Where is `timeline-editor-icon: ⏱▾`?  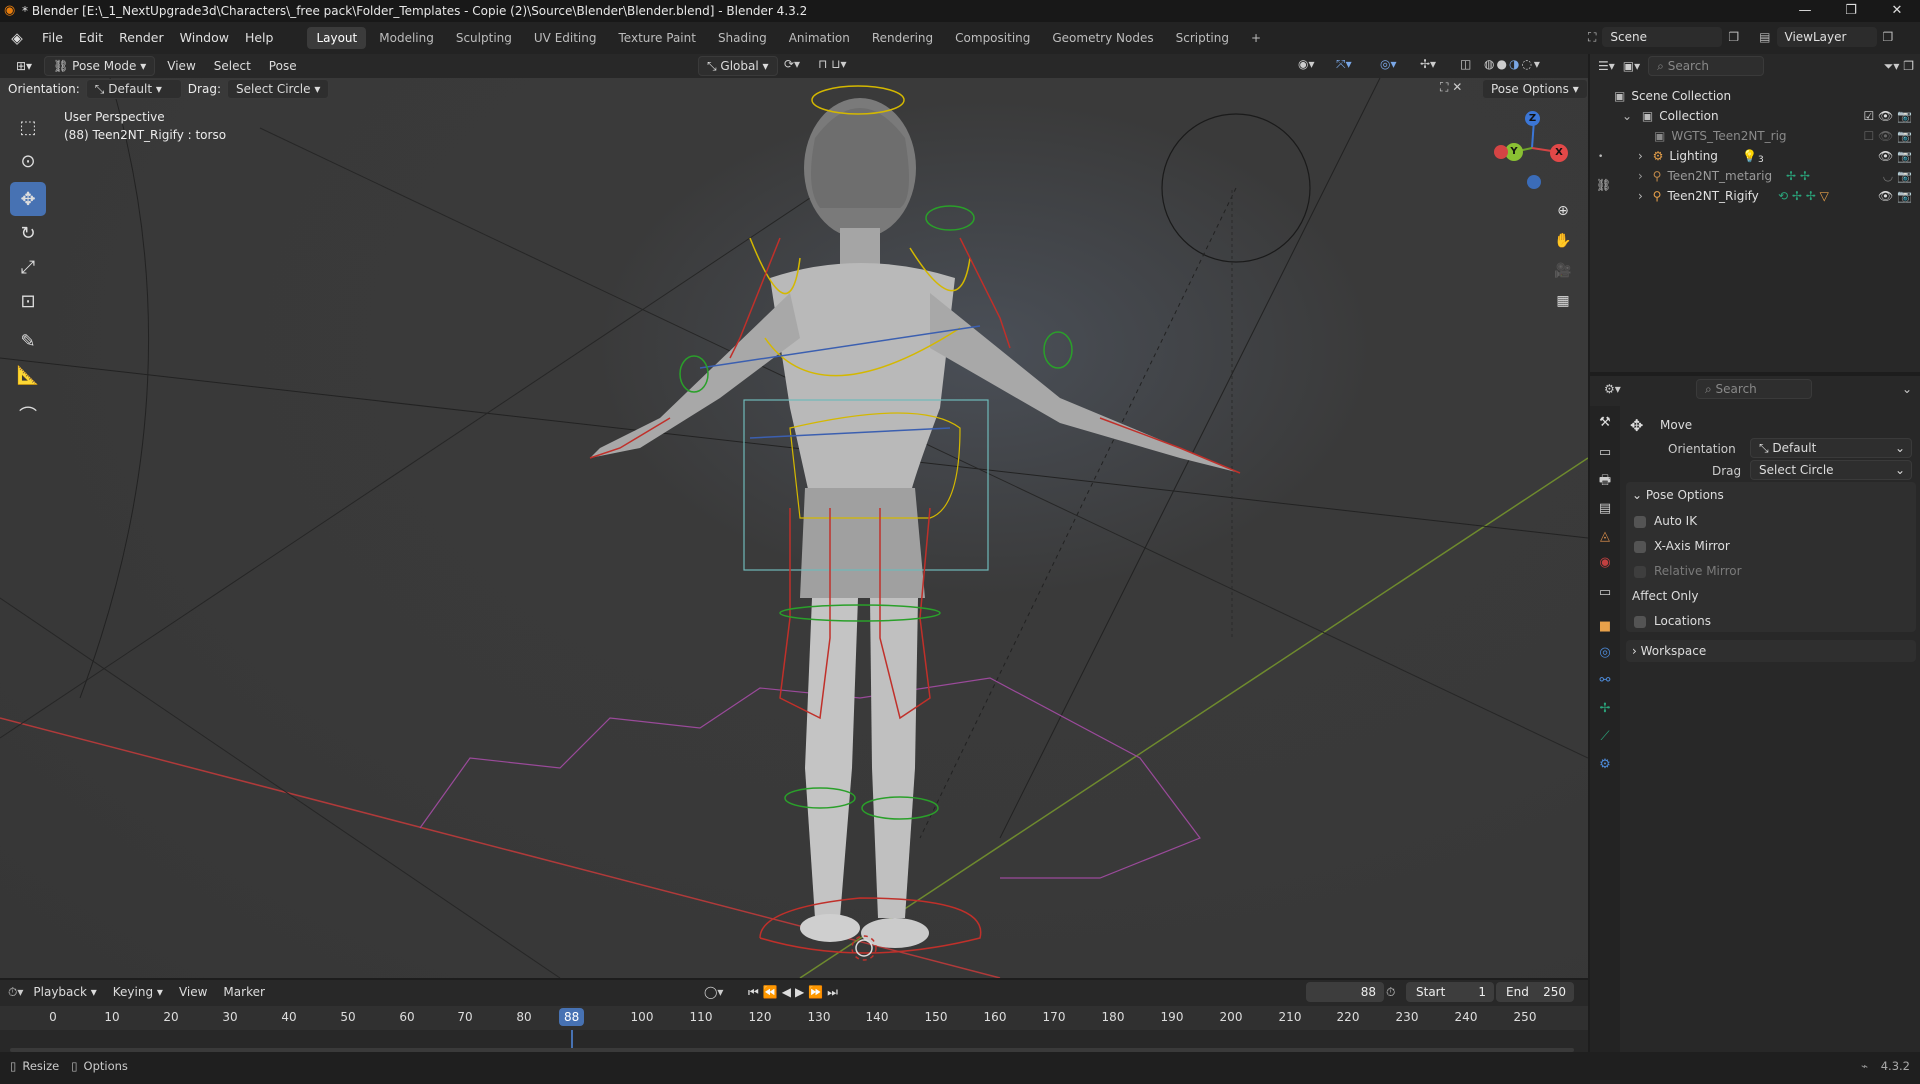 timeline-editor-icon: ⏱▾ is located at coordinates (15, 992).